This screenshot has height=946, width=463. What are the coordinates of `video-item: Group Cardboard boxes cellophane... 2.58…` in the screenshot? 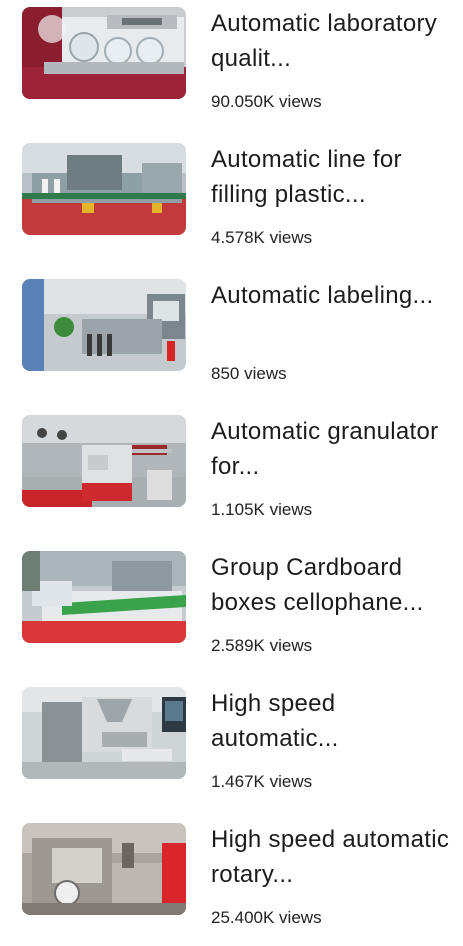 It's located at (231, 609).